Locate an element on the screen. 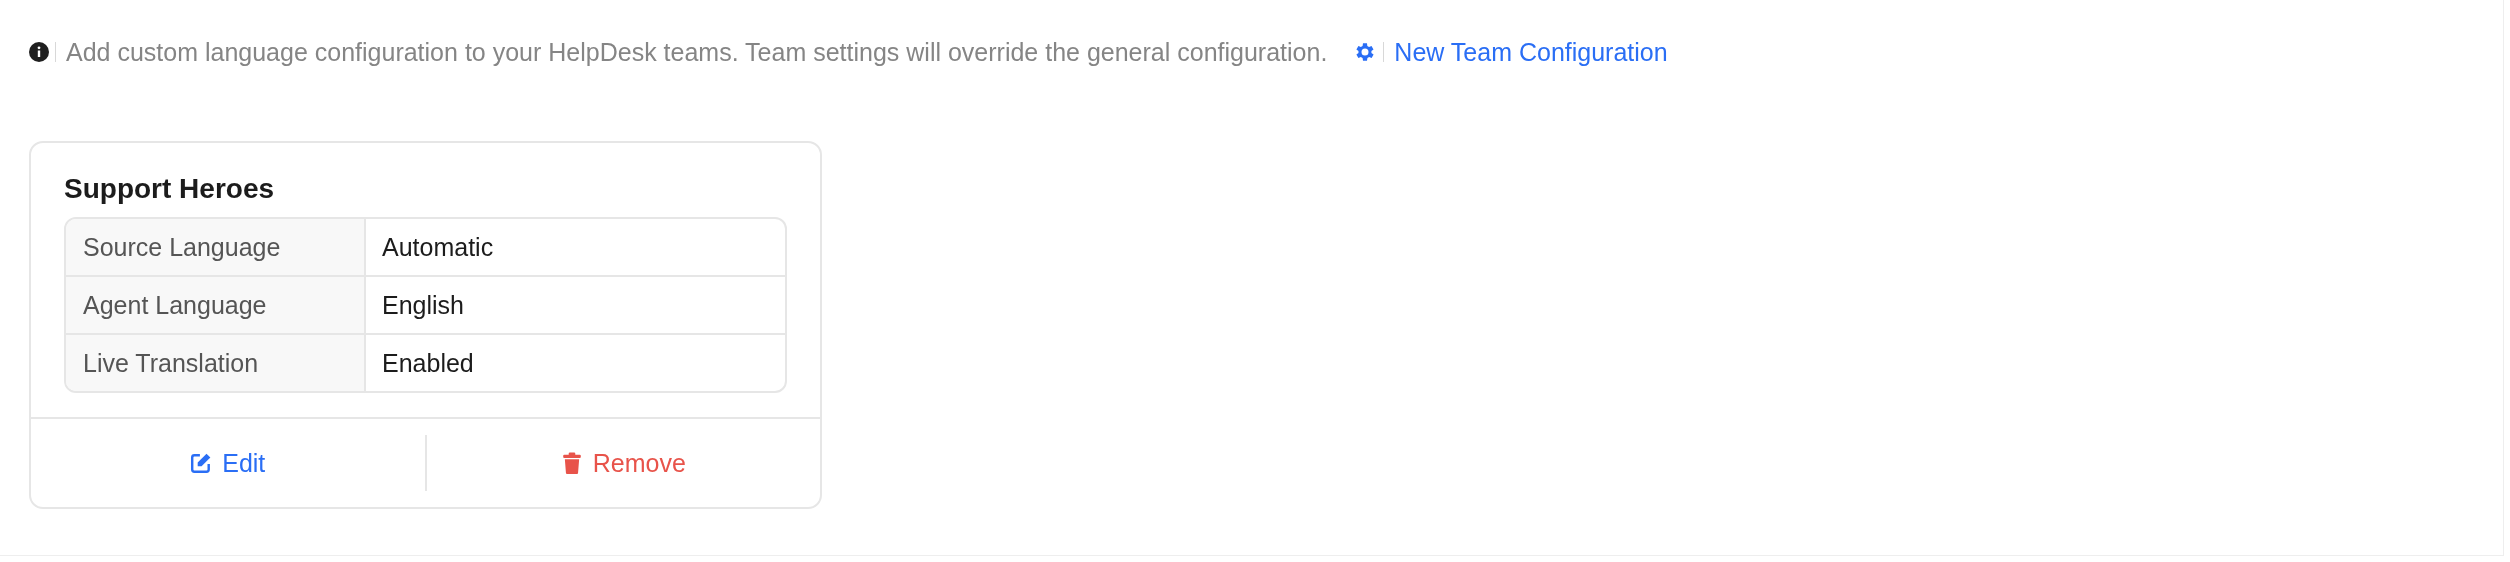 This screenshot has height=562, width=2510. setting-value: Automatic is located at coordinates (438, 247).